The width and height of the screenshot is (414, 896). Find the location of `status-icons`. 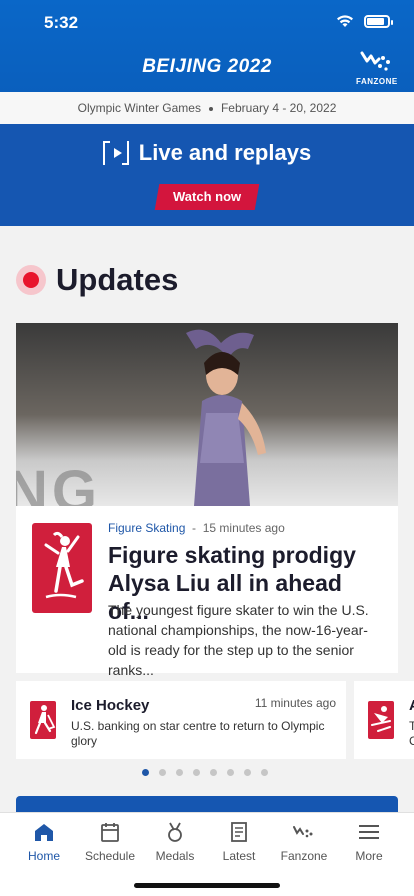

status-icons is located at coordinates (364, 21).